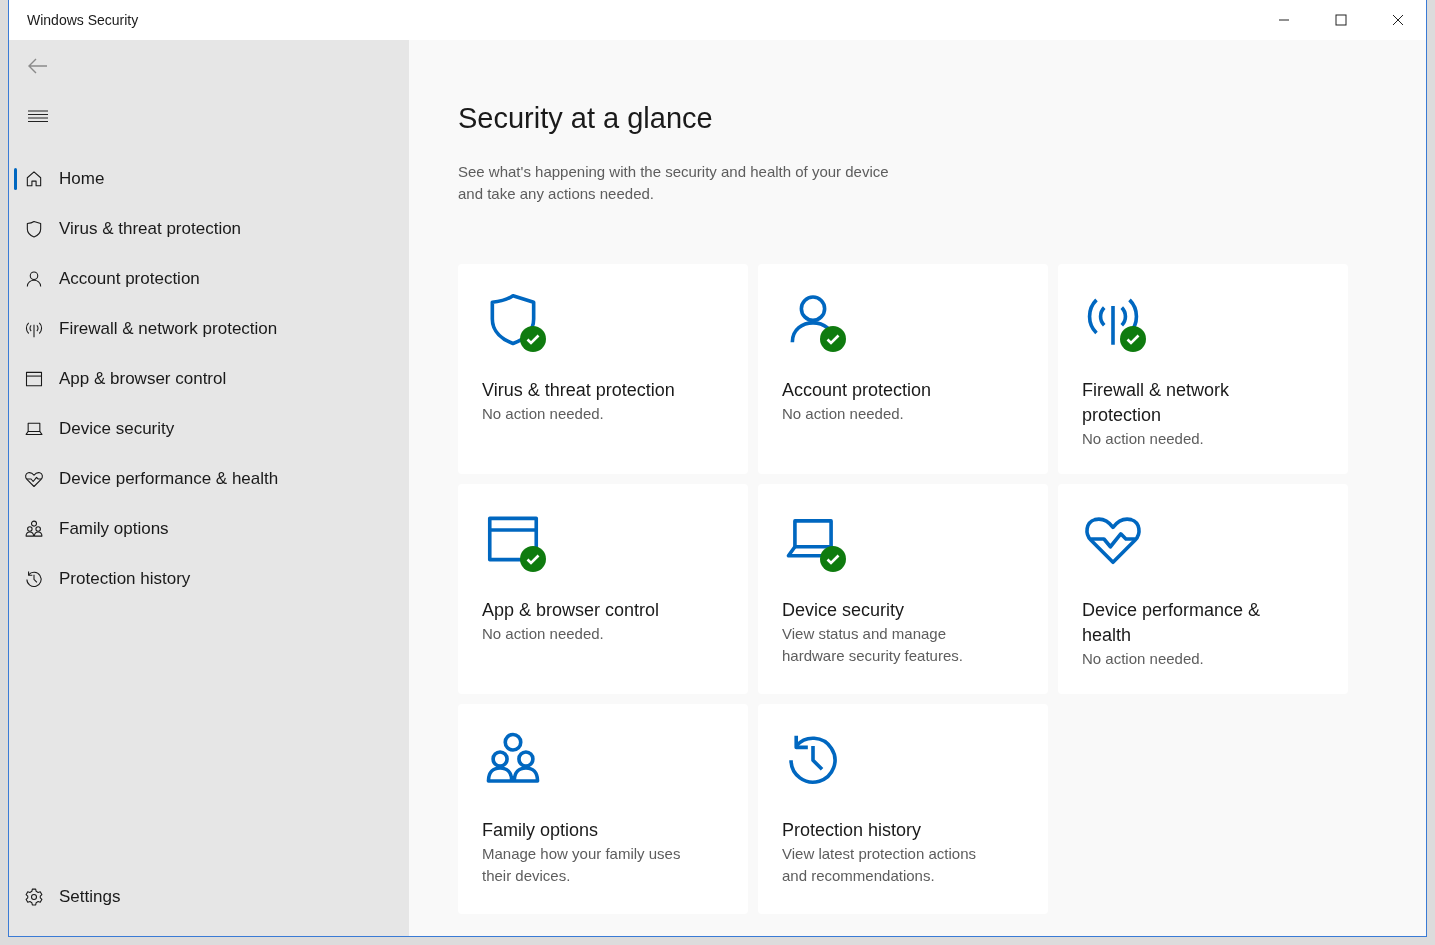 The image size is (1435, 945). What do you see at coordinates (603, 369) in the screenshot?
I see `status-card: Virus & threat protection No action needed.` at bounding box center [603, 369].